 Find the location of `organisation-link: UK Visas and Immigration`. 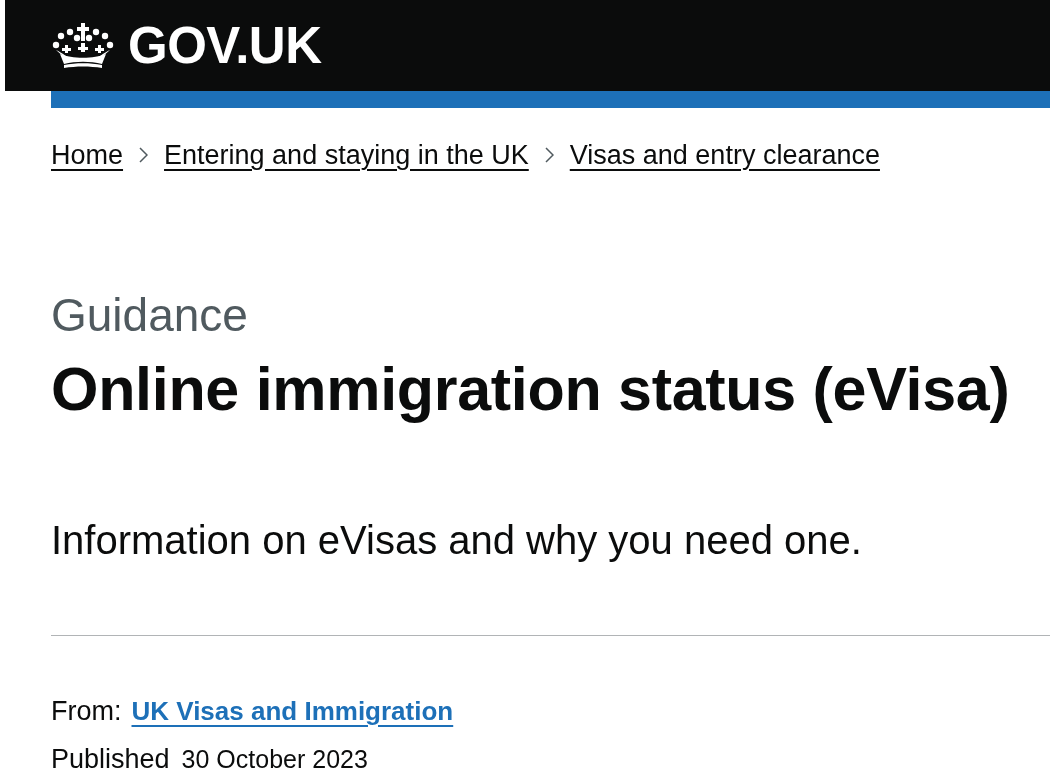

organisation-link: UK Visas and Immigration is located at coordinates (292, 711).